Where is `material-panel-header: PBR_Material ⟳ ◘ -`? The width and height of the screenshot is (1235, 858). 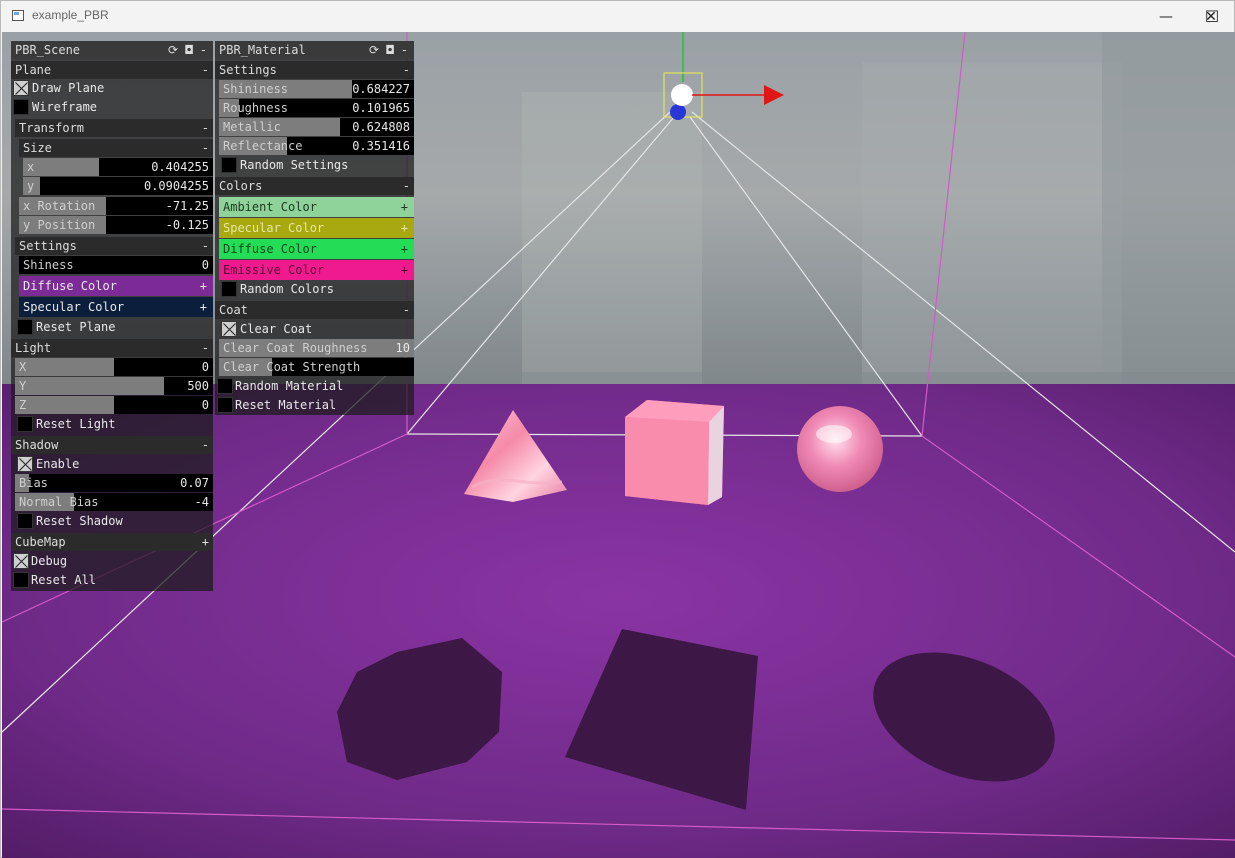 material-panel-header: PBR_Material ⟳ ◘ - is located at coordinates (314, 50).